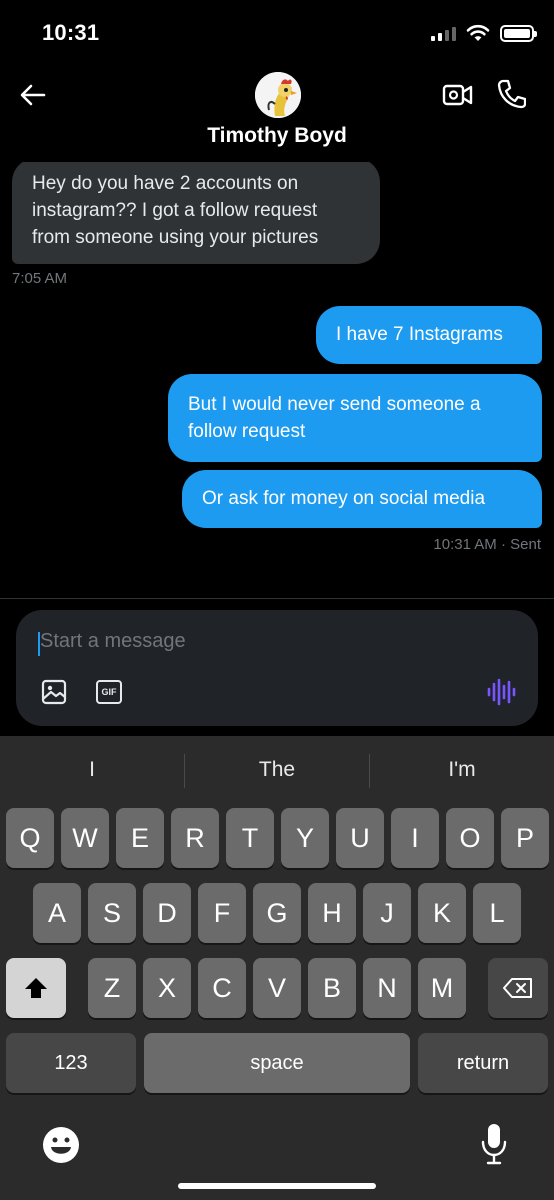 The height and width of the screenshot is (1200, 554). Describe the element at coordinates (71, 32) in the screenshot. I see `status-time: 10:31` at that location.